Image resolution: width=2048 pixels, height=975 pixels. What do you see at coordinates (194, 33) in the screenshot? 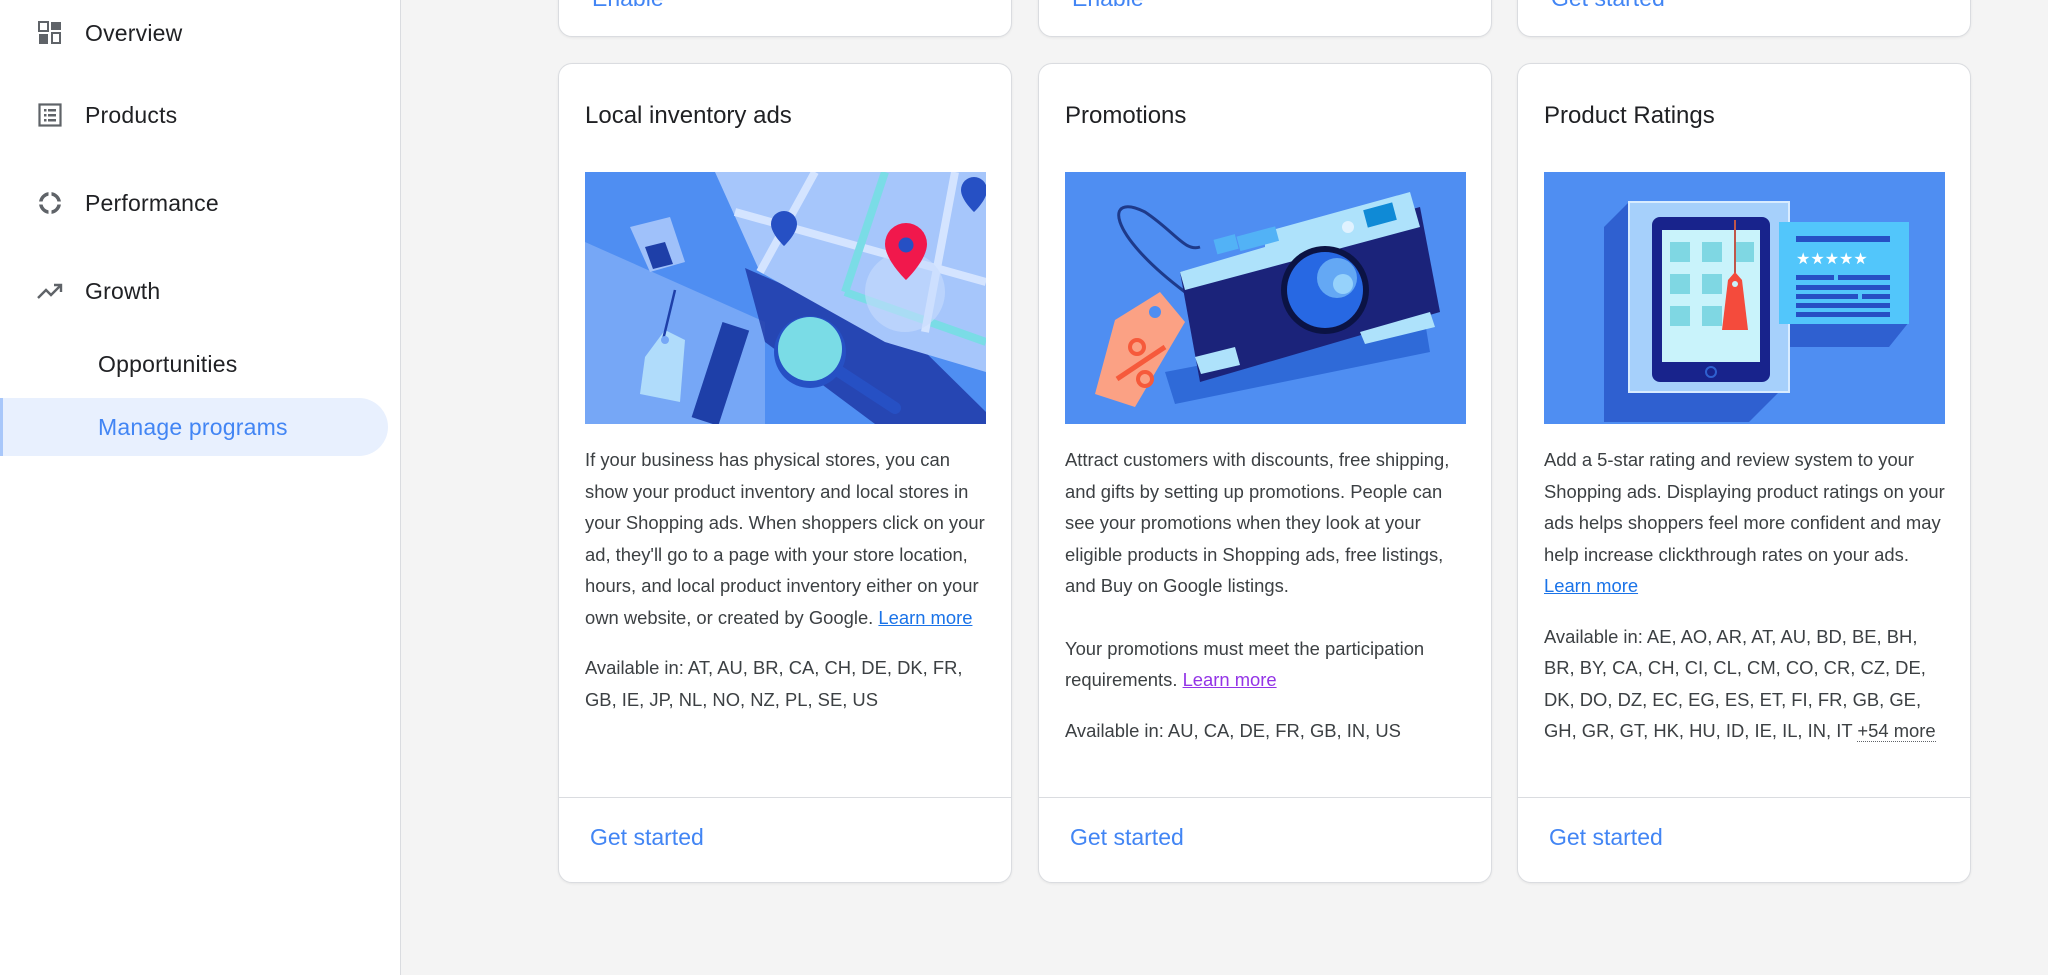
I see `sidebar-item-overview: Overview` at bounding box center [194, 33].